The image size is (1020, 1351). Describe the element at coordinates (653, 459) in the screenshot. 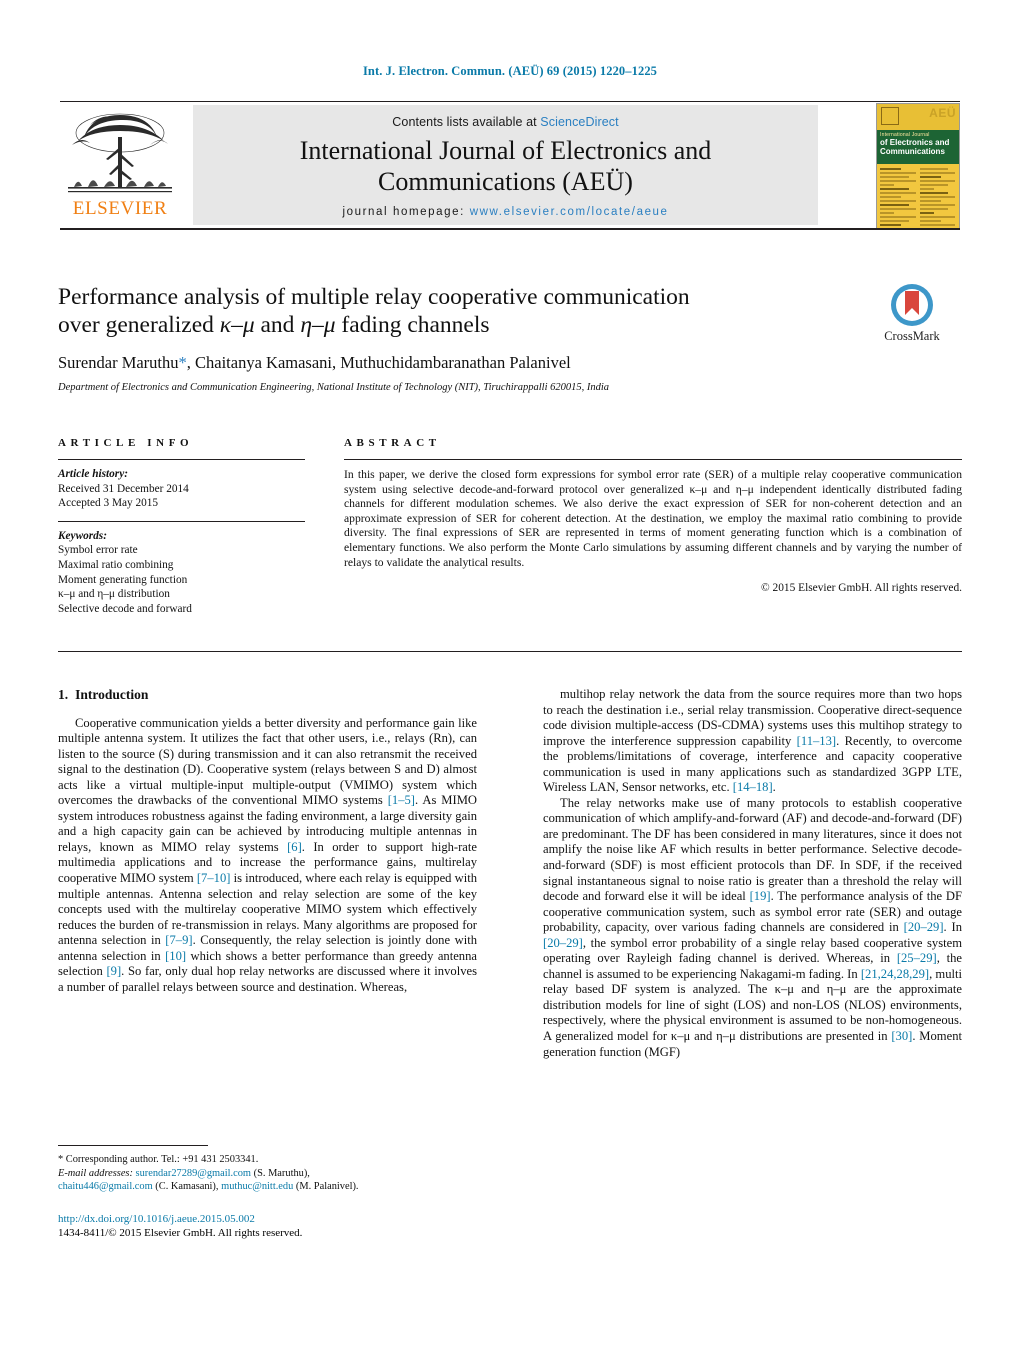

I see `abstract-rule` at that location.